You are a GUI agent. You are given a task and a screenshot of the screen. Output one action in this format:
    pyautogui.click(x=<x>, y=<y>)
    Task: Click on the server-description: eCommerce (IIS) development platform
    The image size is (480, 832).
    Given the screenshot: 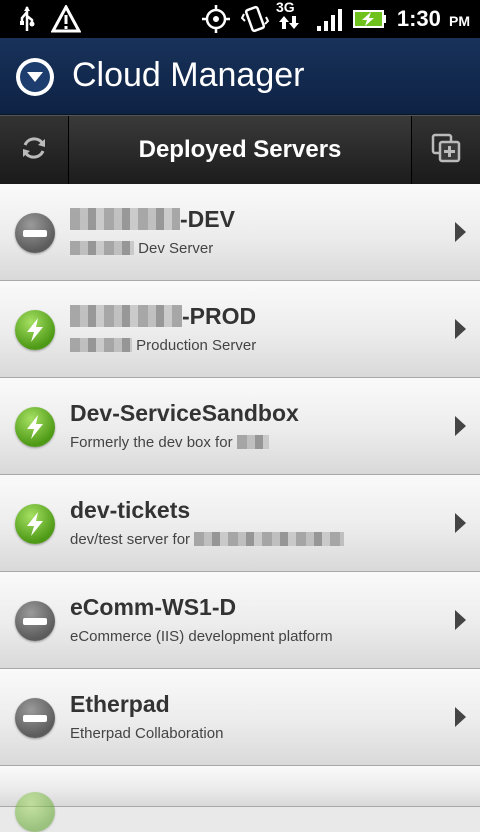 What is the action you would take?
    pyautogui.click(x=201, y=636)
    